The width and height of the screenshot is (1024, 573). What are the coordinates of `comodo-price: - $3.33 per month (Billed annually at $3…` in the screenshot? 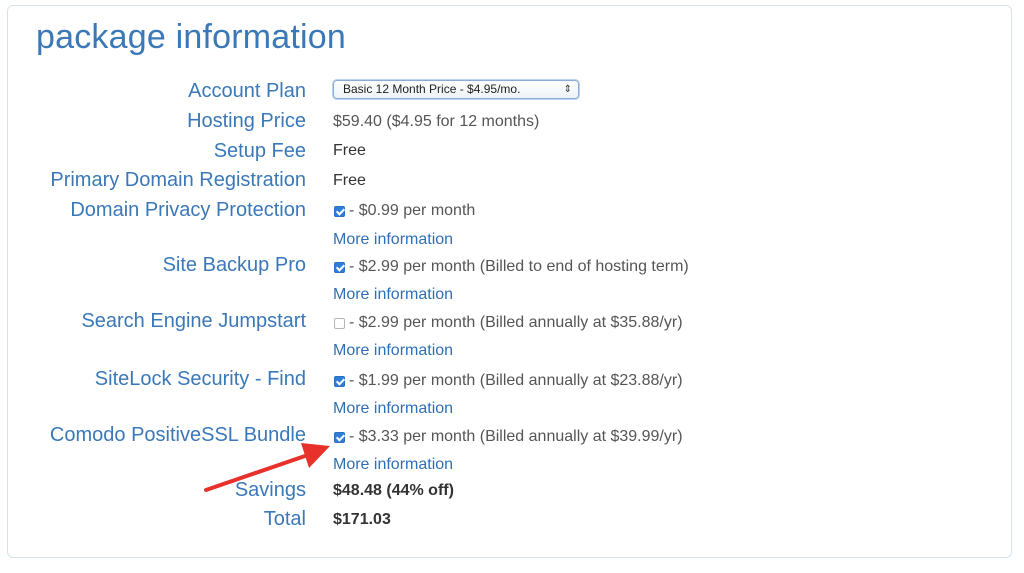 It's located at (516, 436).